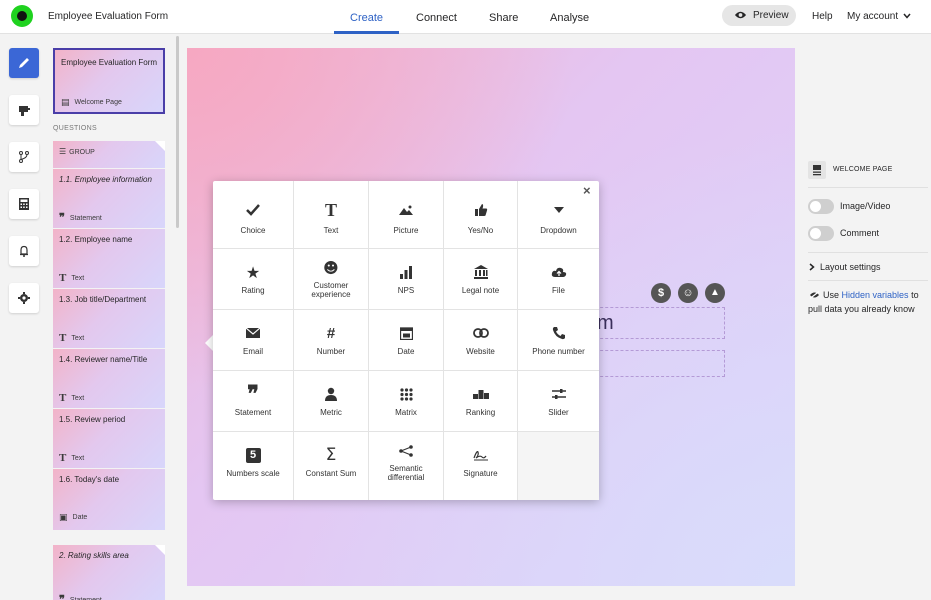 This screenshot has width=931, height=600. Describe the element at coordinates (480, 333) in the screenshot. I see `link-icon` at that location.